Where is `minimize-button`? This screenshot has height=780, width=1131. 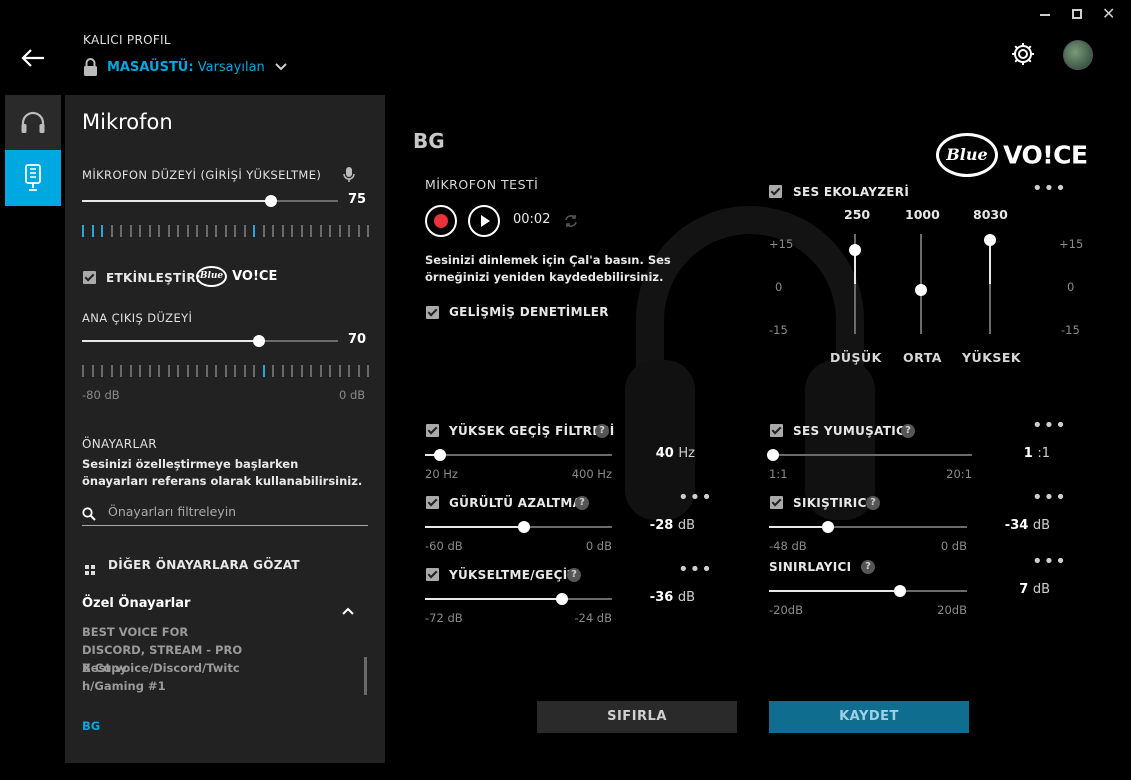 minimize-button is located at coordinates (1047, 11).